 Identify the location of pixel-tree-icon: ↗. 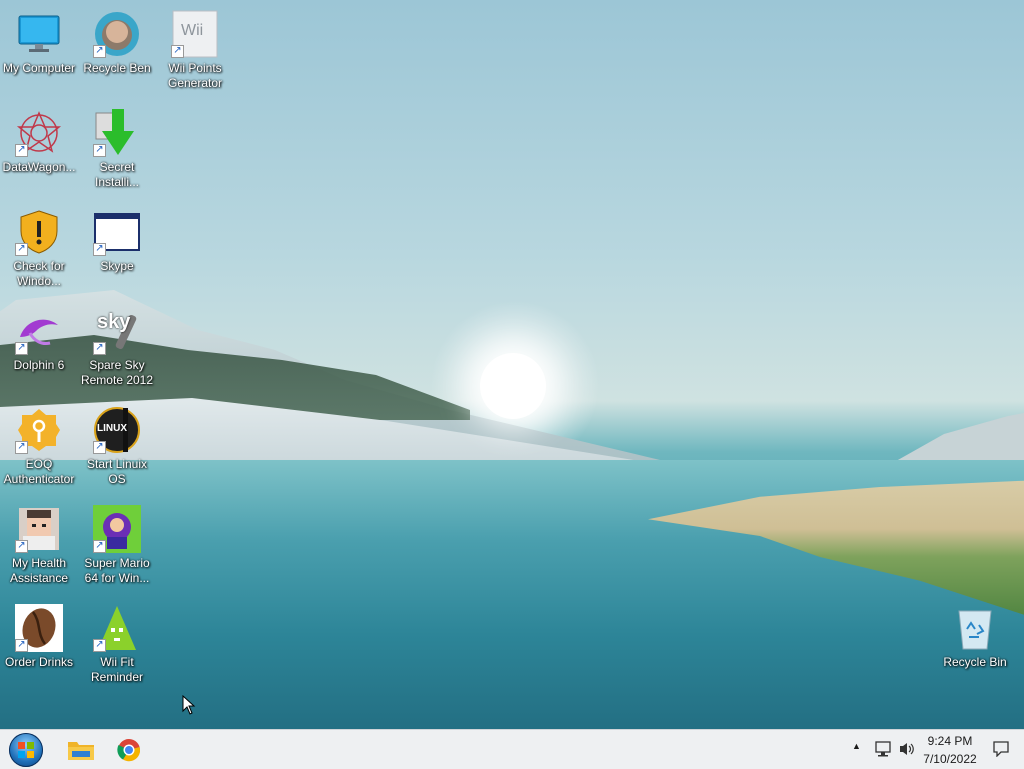
(117, 628).